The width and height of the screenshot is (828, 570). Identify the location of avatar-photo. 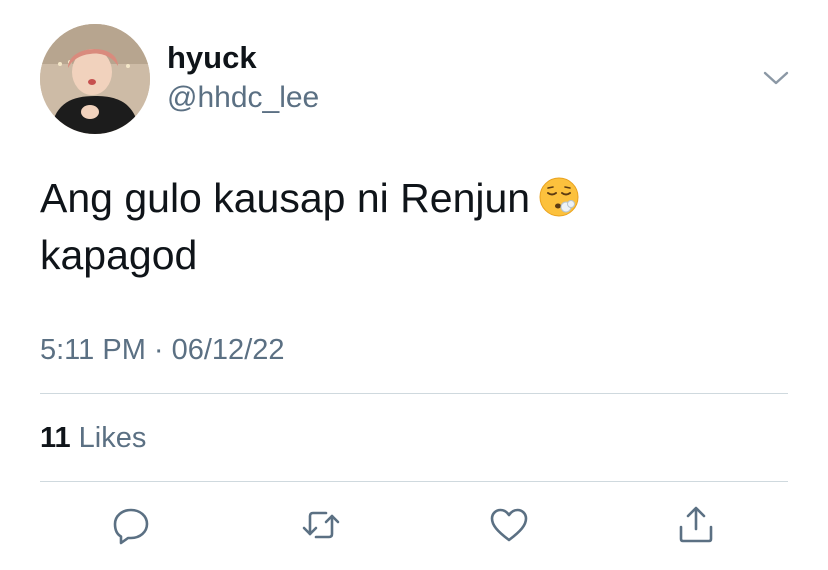
(95, 79).